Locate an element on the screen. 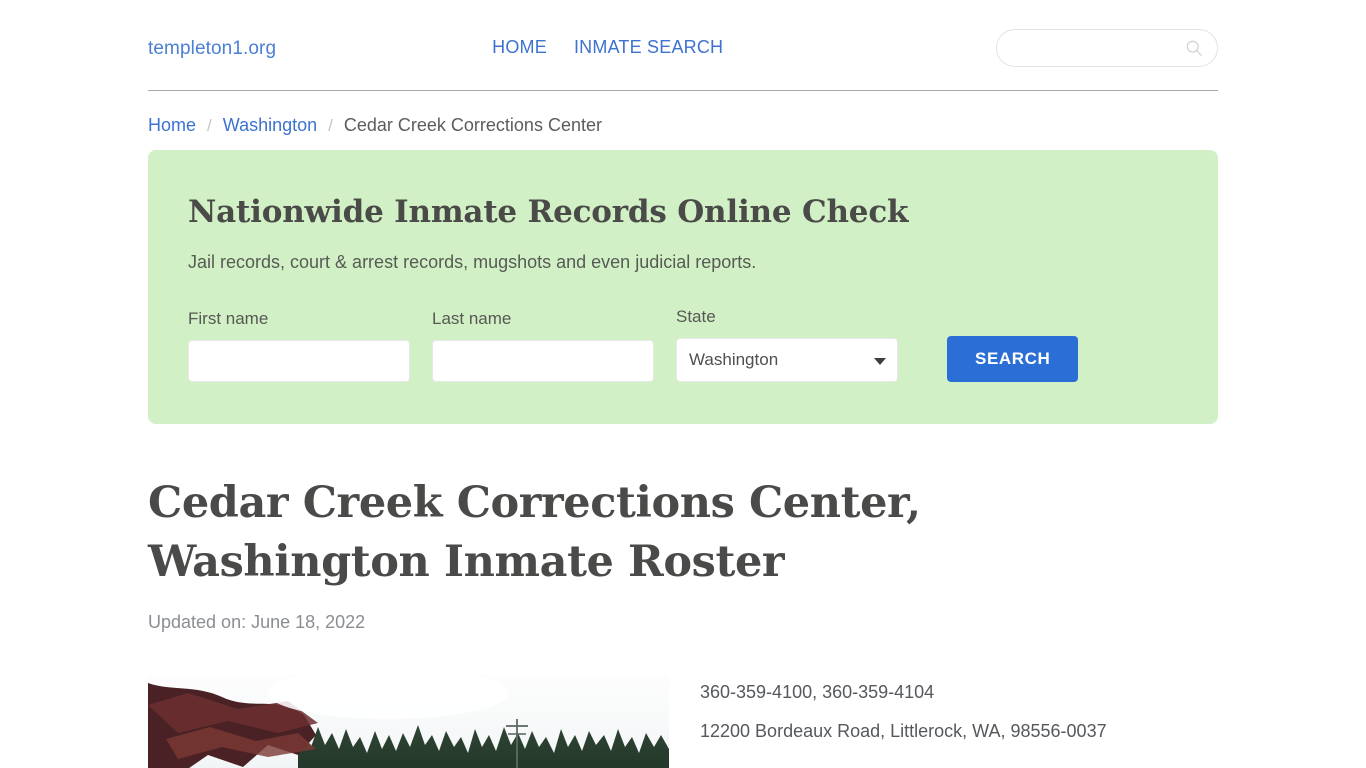  nav-item-inmate-search: INMATE SEARCH is located at coordinates (648, 47).